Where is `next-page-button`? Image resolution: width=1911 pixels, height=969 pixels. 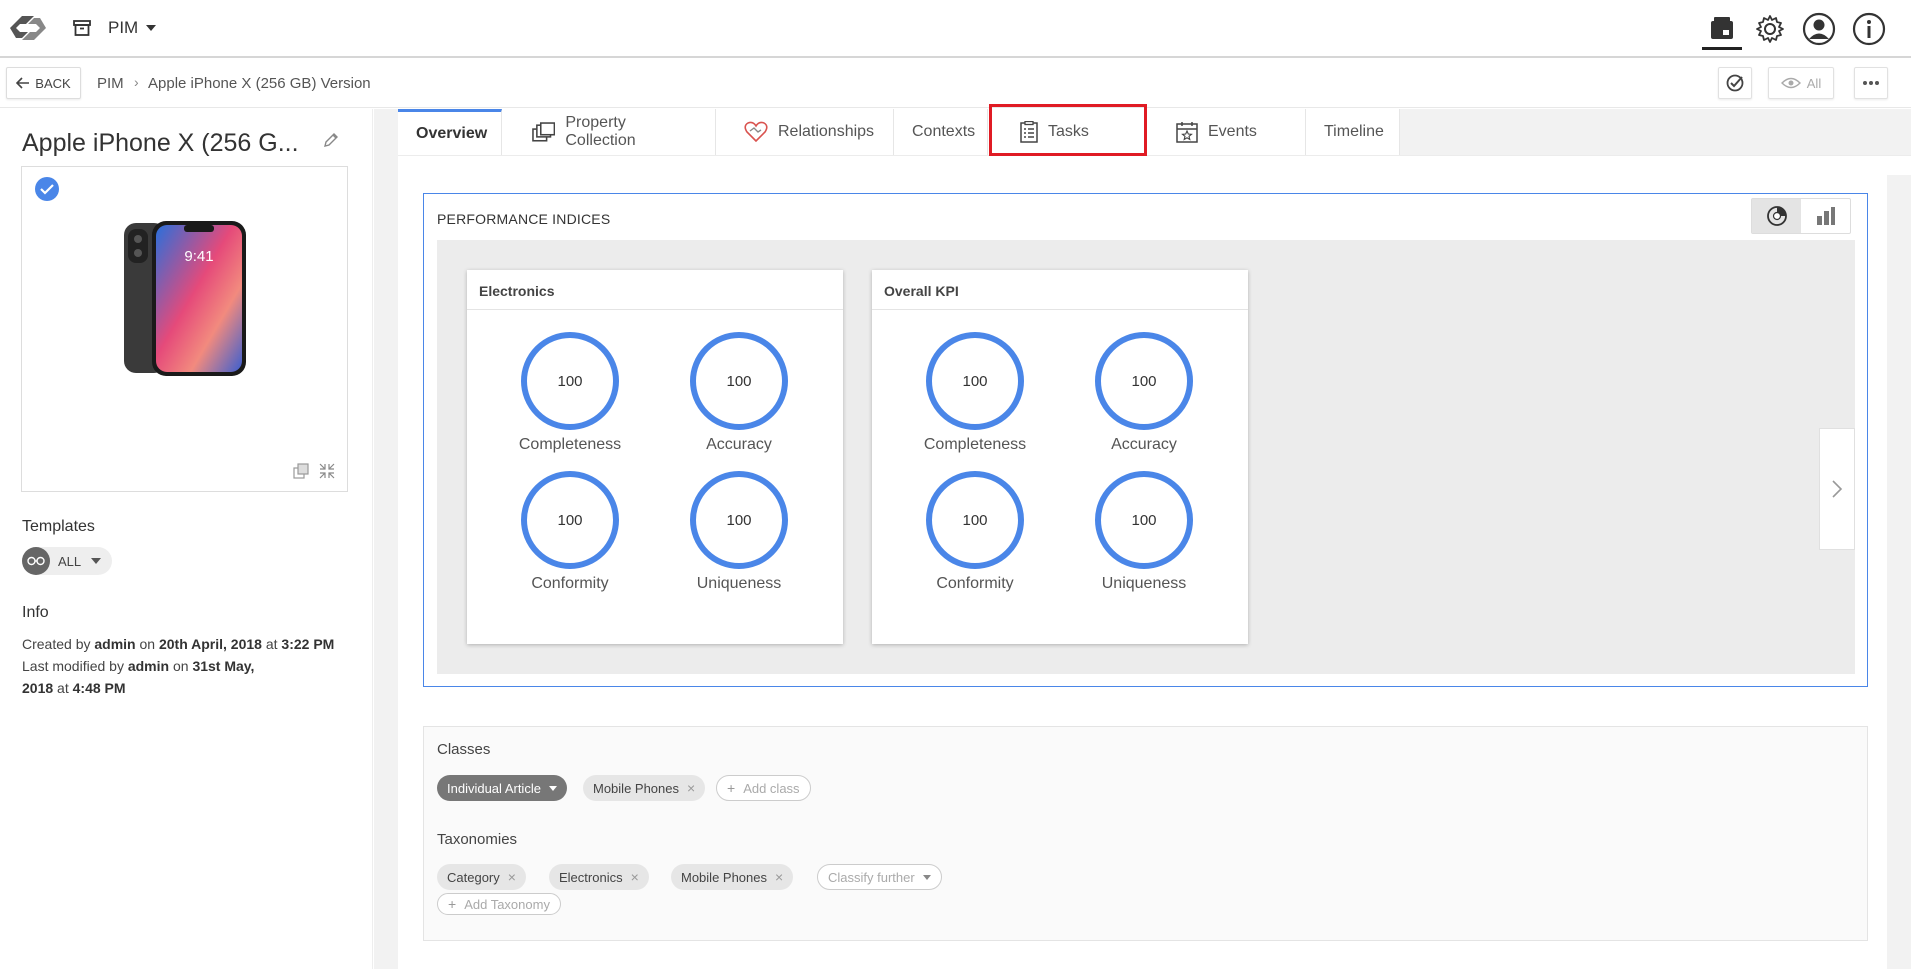
next-page-button is located at coordinates (1837, 489).